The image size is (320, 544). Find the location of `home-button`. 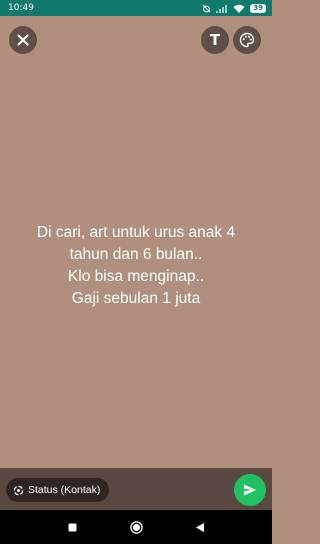

home-button is located at coordinates (136, 527).